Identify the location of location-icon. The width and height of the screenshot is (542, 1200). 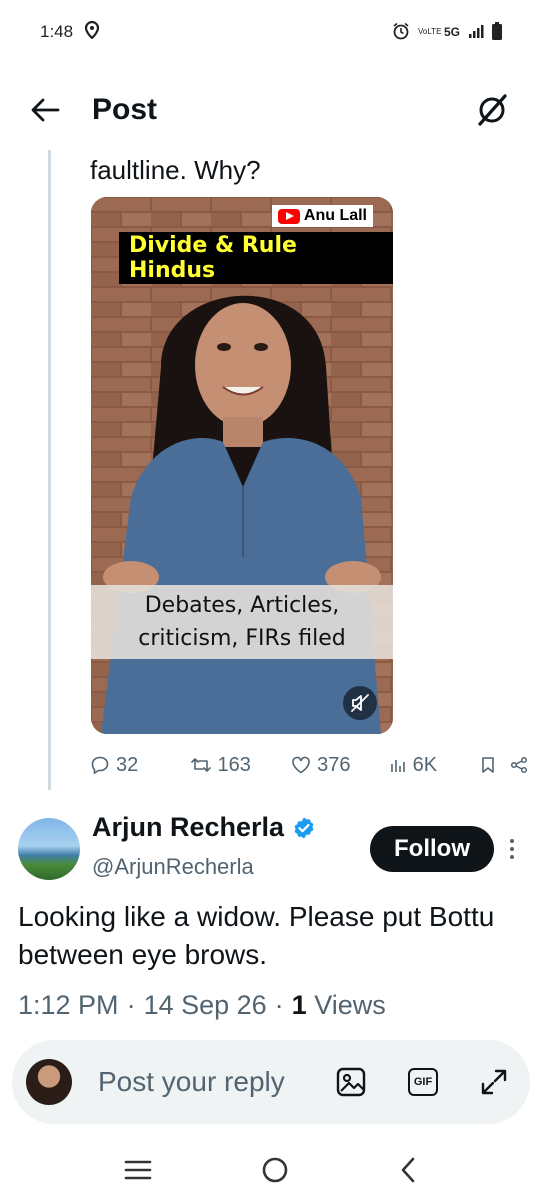
(92, 32).